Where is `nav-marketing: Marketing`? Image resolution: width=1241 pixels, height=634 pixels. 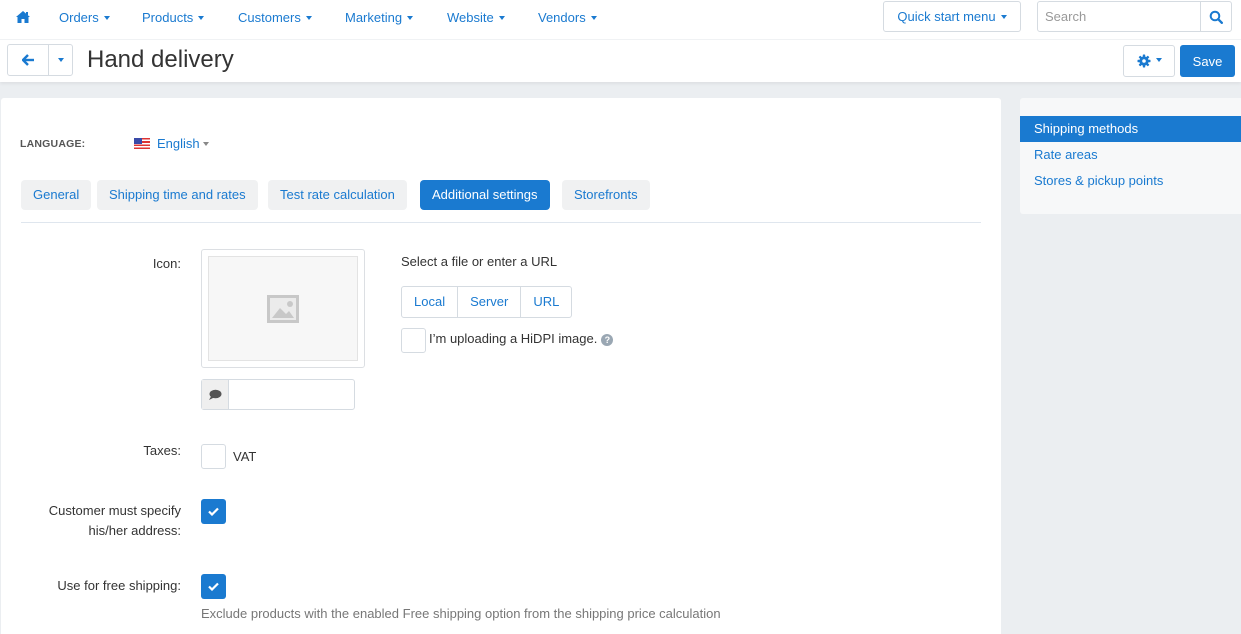 nav-marketing: Marketing is located at coordinates (379, 17).